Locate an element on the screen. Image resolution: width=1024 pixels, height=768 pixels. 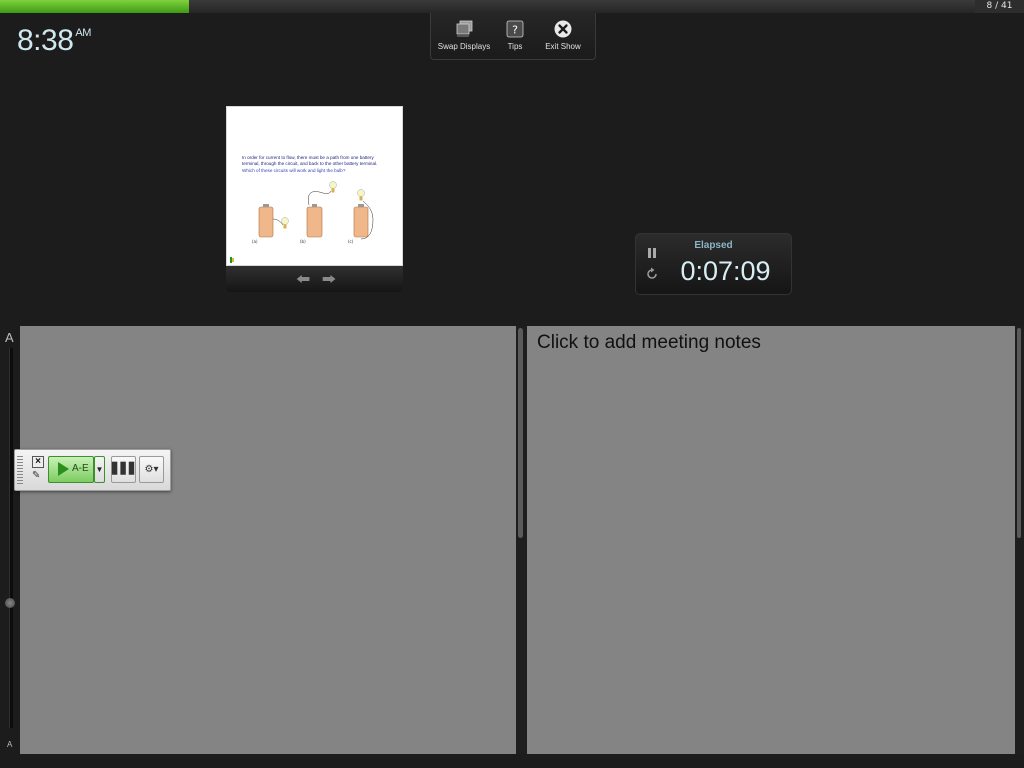
chevron-down-icon: ▼ is located at coordinates (99, 469).